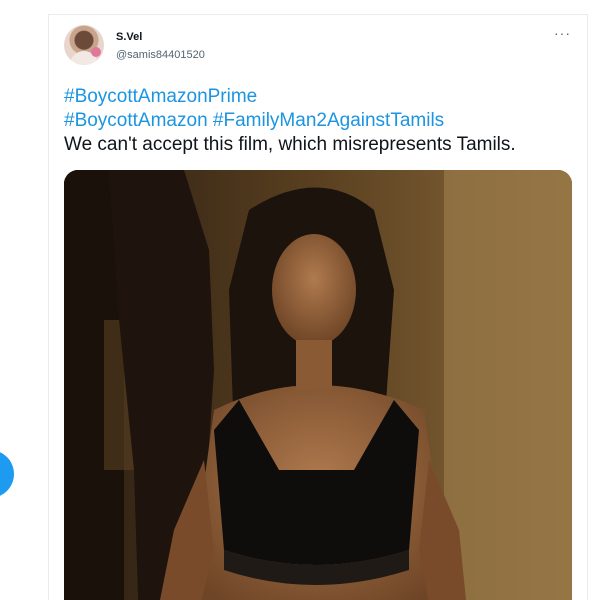 This screenshot has width=600, height=600. I want to click on avatar, so click(84, 45).